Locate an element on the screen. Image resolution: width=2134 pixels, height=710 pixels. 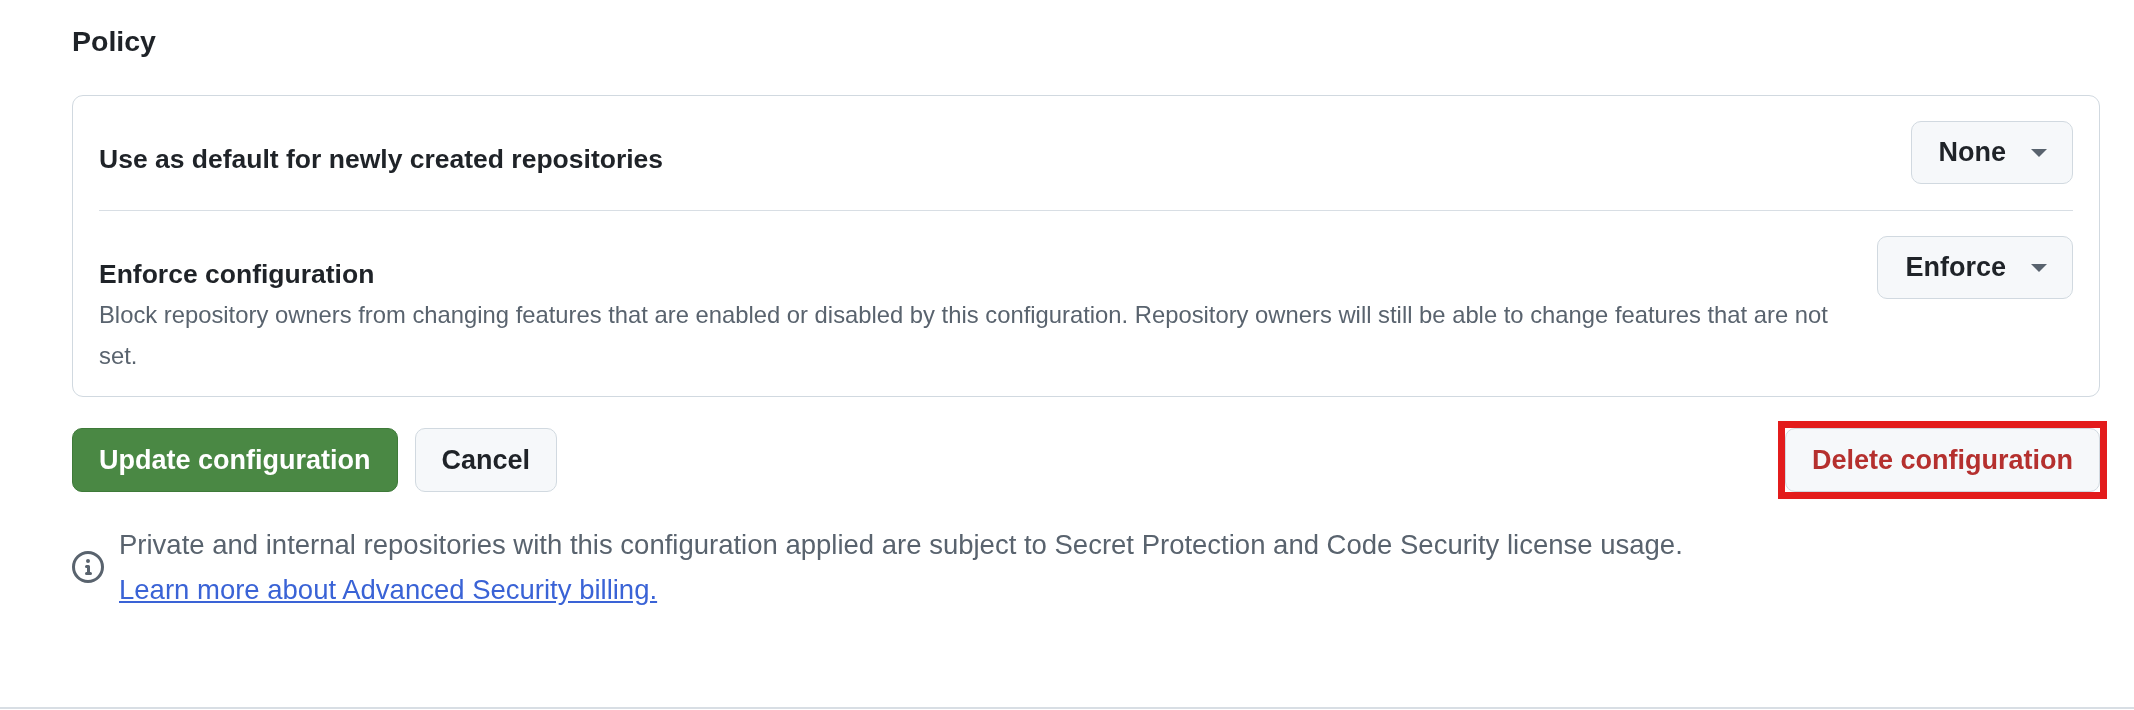
dropdown-button: None is located at coordinates (1991, 152).